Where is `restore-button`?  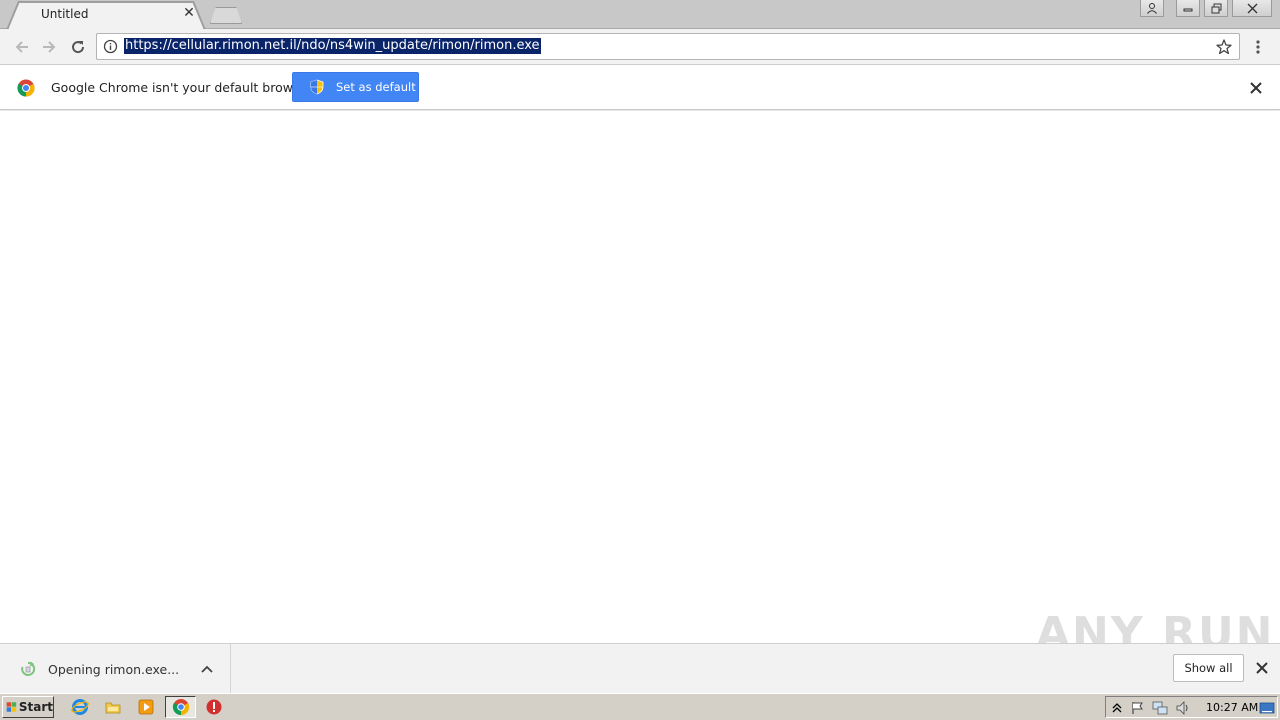
restore-button is located at coordinates (1216, 8).